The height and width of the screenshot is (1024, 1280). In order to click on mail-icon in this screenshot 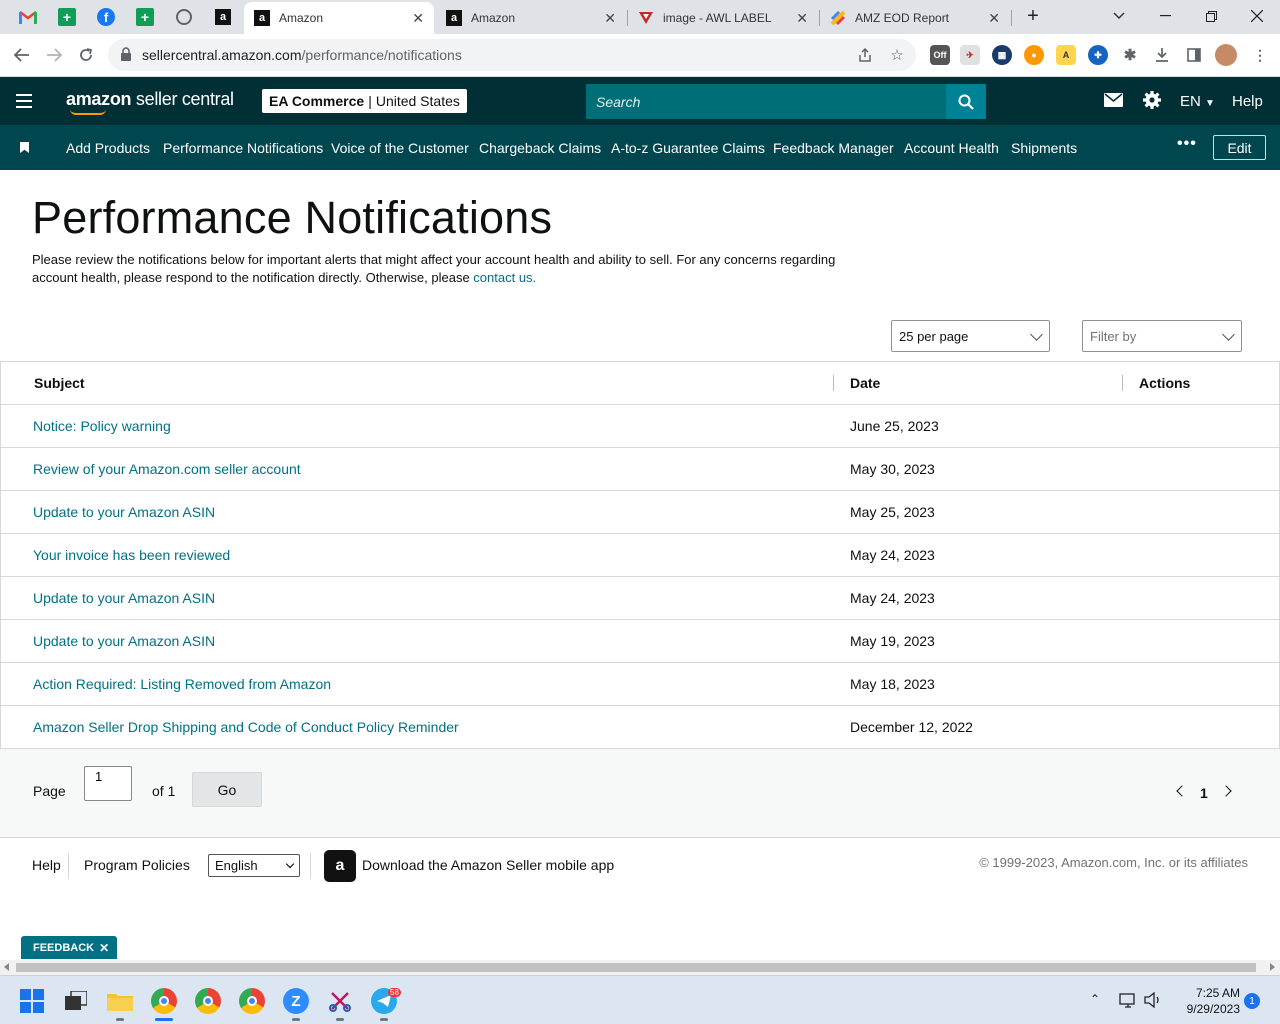, I will do `click(1113, 100)`.